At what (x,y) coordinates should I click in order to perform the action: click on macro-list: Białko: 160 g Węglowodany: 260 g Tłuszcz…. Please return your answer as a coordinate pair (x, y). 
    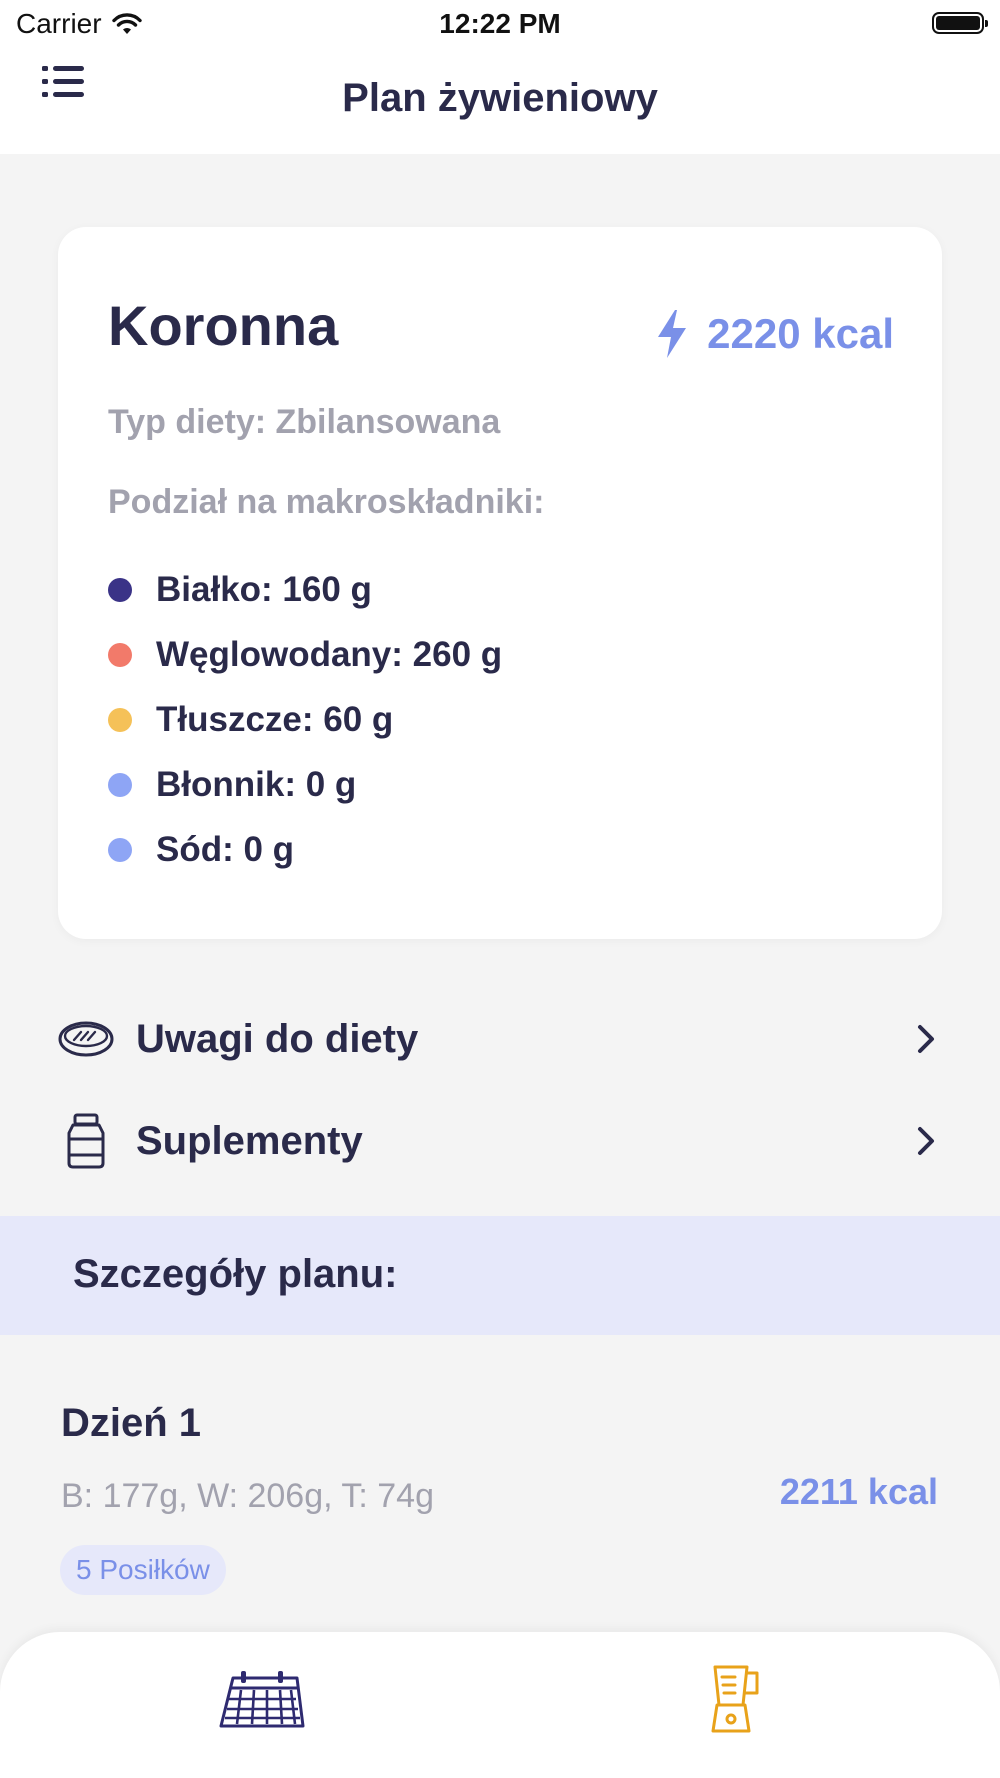
    Looking at the image, I should click on (305, 719).